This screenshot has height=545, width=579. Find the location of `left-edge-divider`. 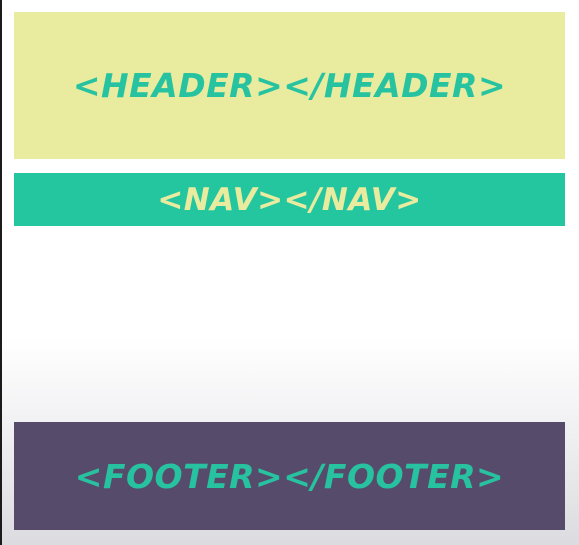

left-edge-divider is located at coordinates (1, 272).